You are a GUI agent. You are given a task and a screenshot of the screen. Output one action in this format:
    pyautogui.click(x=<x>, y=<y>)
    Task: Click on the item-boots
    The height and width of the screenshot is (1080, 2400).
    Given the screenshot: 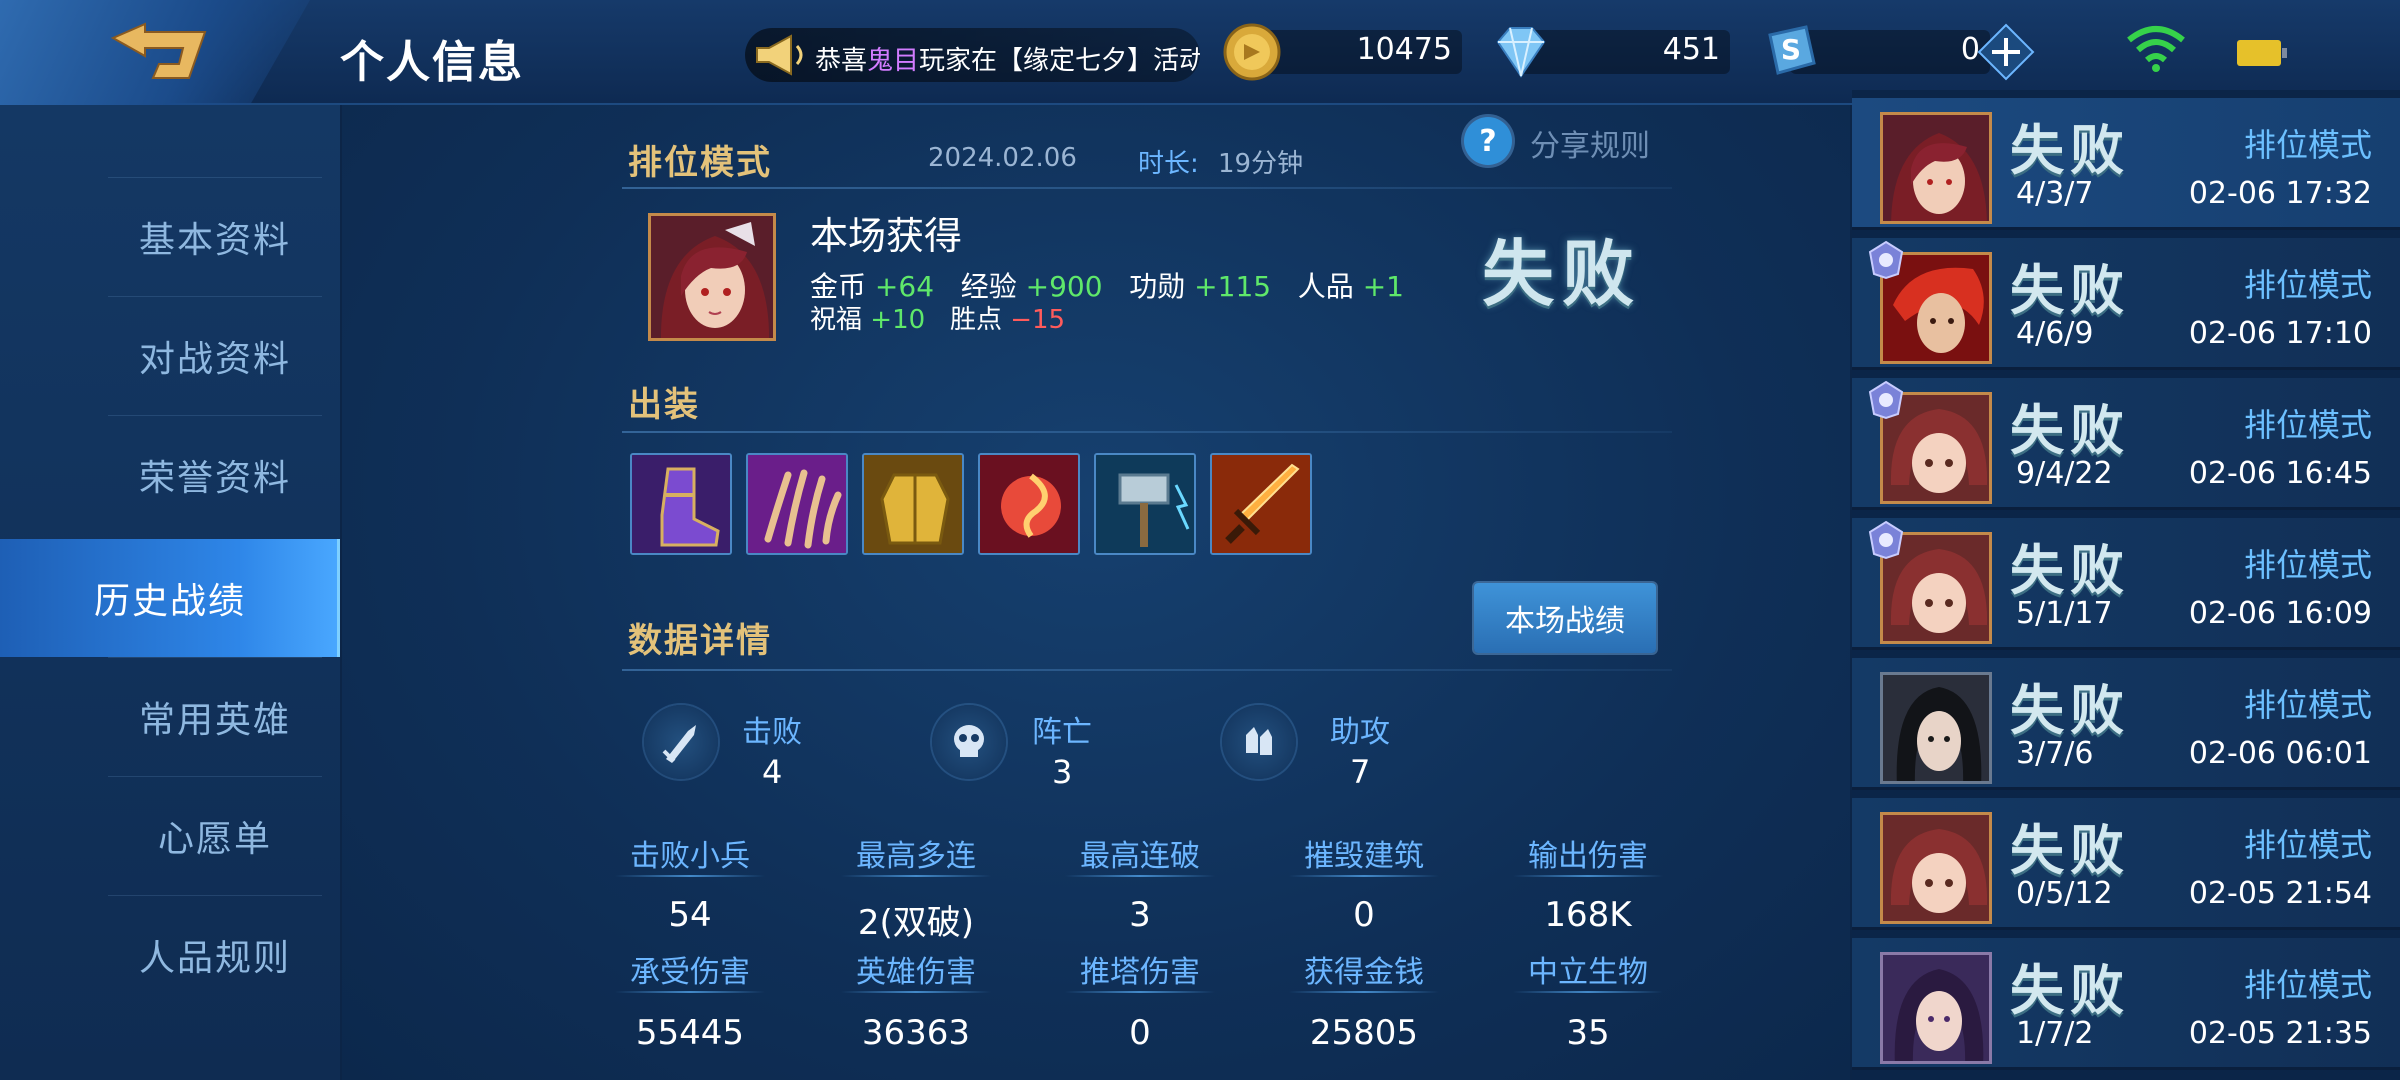 What is the action you would take?
    pyautogui.click(x=681, y=504)
    